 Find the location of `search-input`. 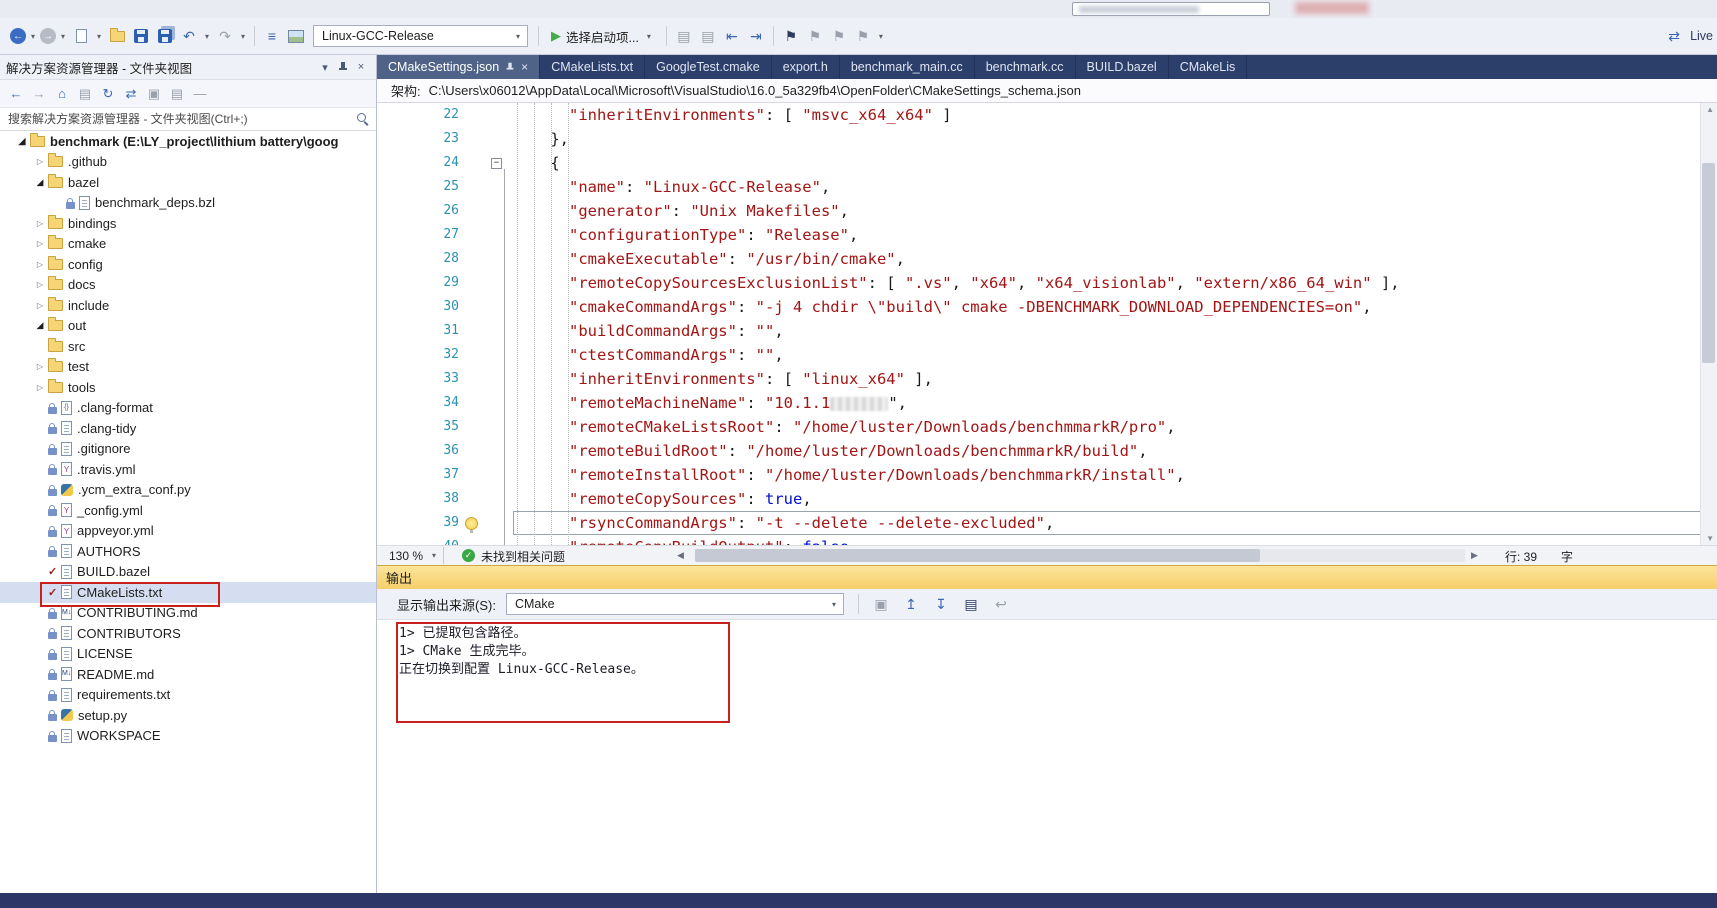

search-input is located at coordinates (188, 119).